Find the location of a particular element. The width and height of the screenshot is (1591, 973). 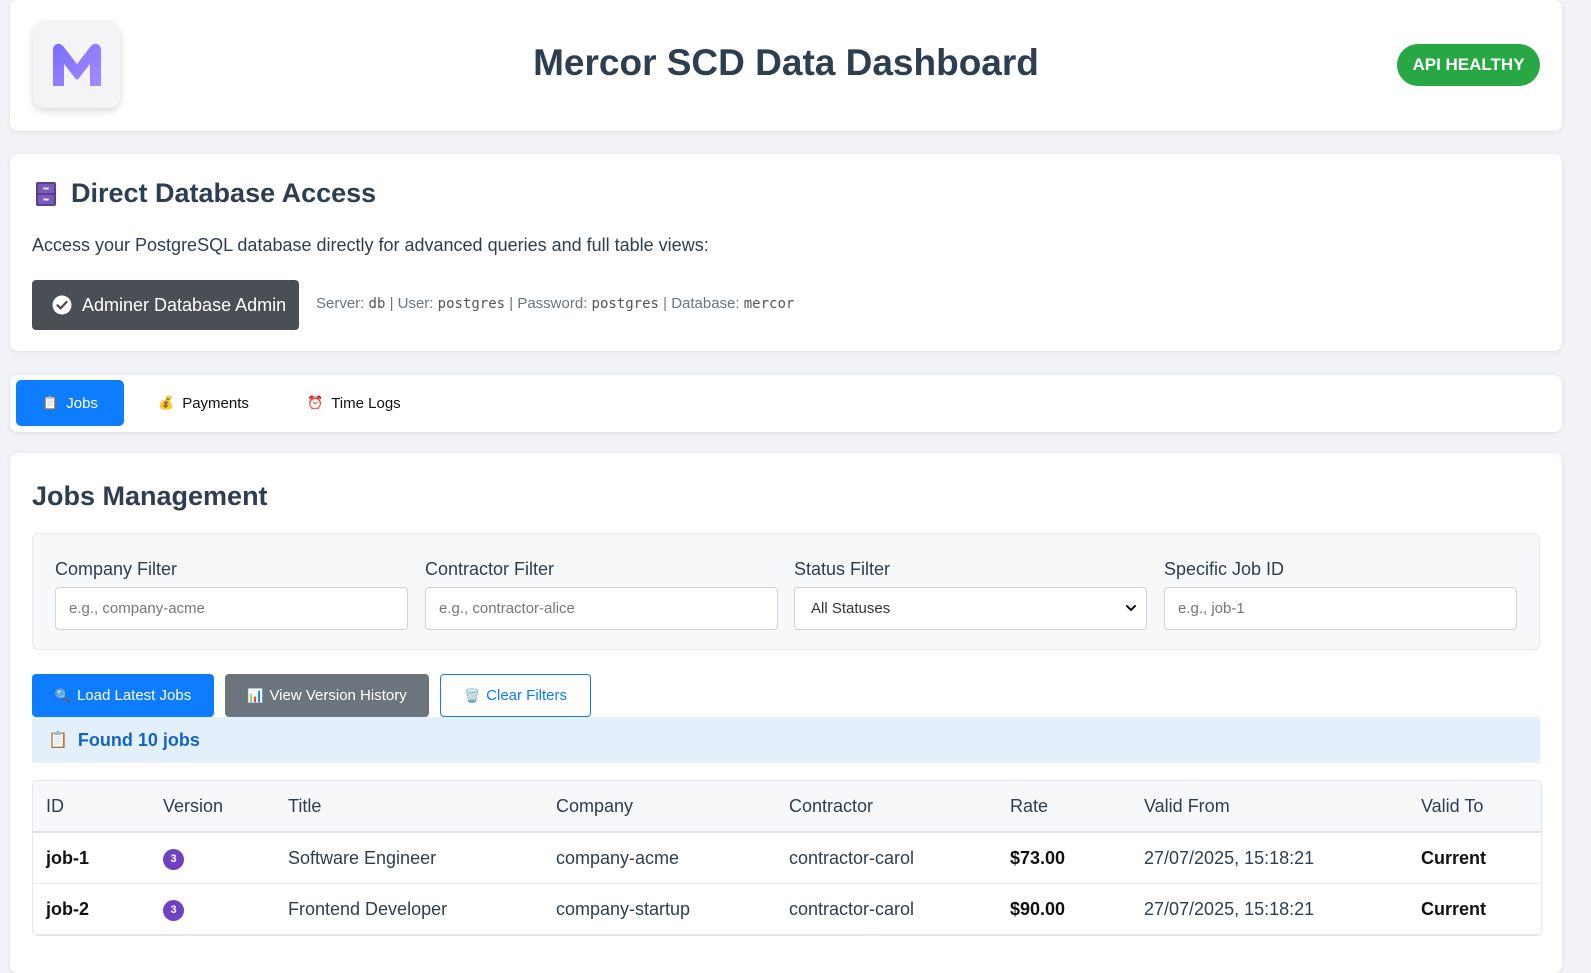

tab-payments: 💰 Payments is located at coordinates (208, 403).